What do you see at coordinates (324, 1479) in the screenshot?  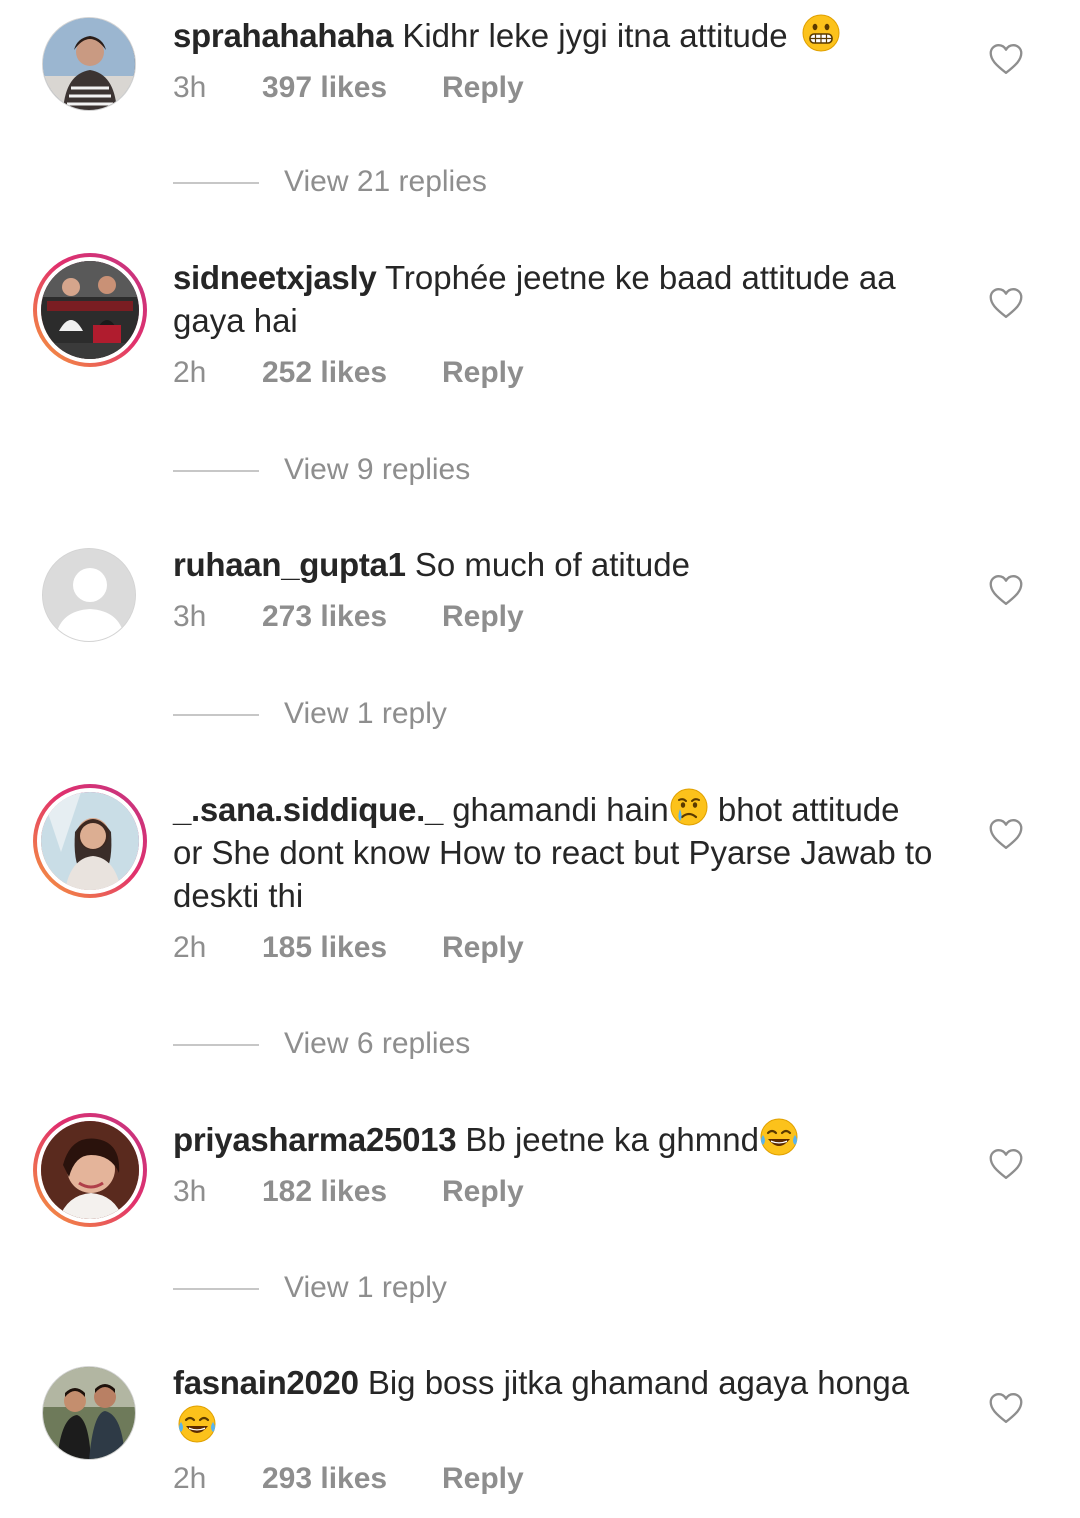 I see `comment-likes: 293 likes` at bounding box center [324, 1479].